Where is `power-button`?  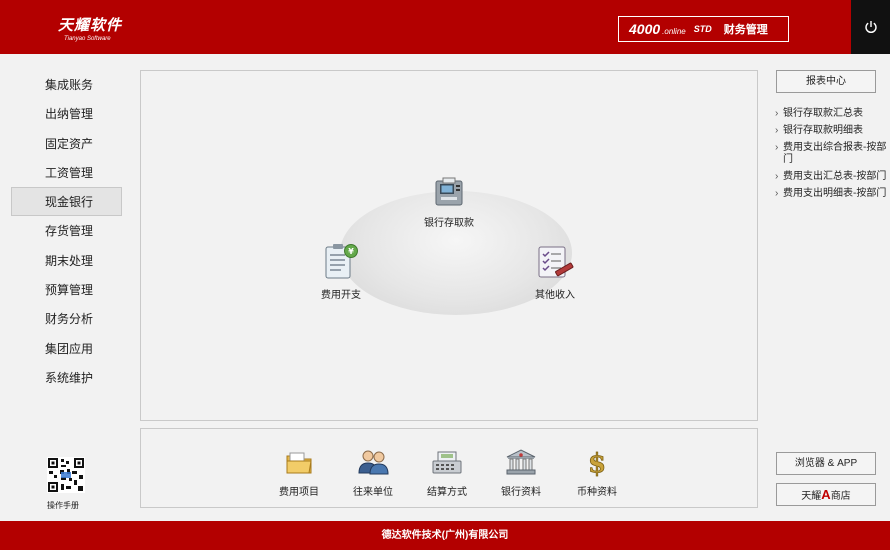
power-button is located at coordinates (870, 27).